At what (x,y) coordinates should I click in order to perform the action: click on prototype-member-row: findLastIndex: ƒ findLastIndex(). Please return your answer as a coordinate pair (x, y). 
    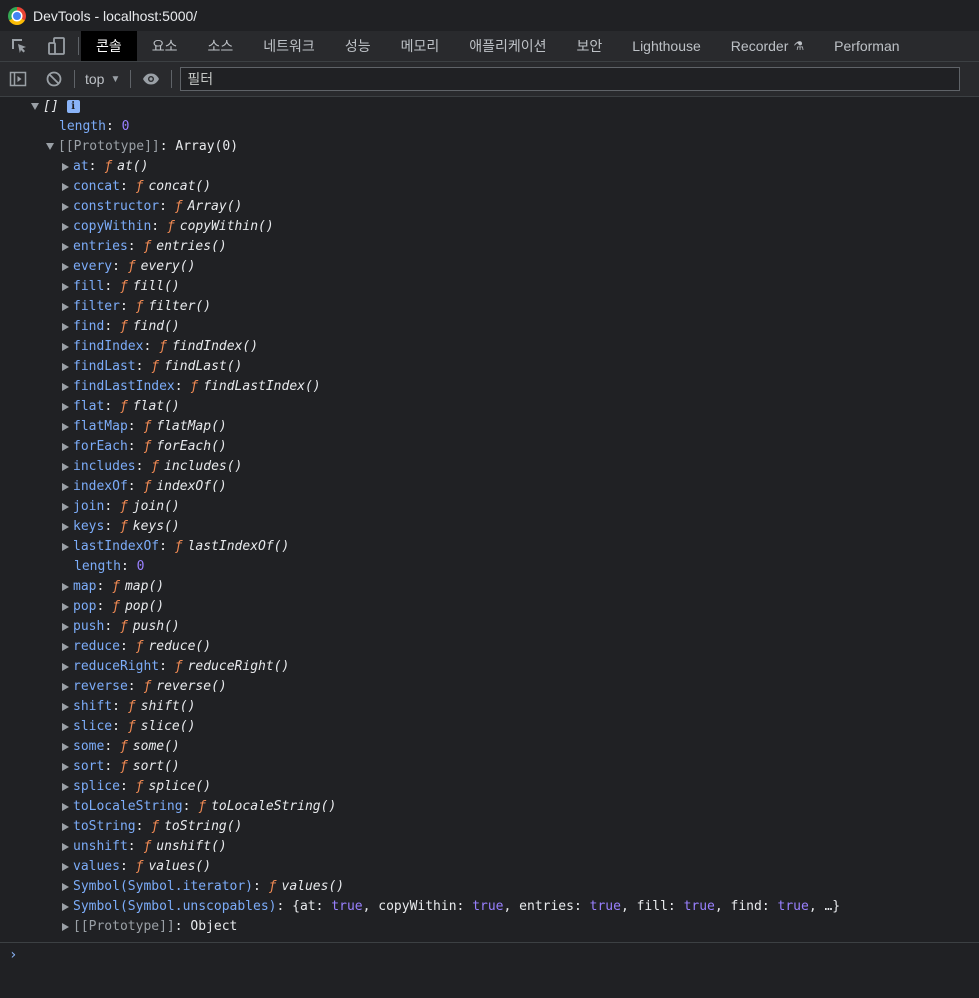
    Looking at the image, I should click on (489, 387).